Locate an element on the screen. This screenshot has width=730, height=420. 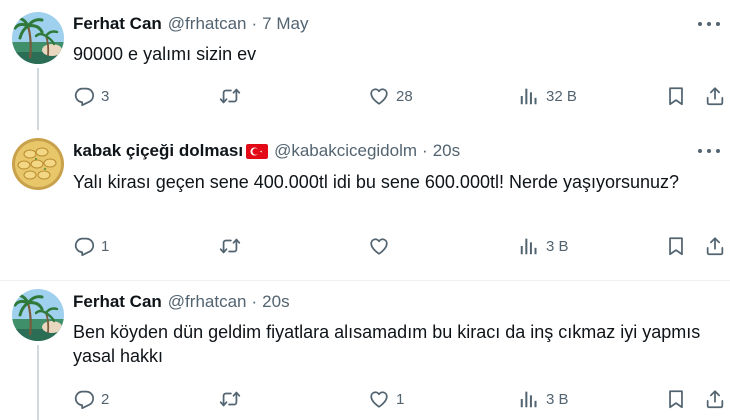
like-count: 1 is located at coordinates (400, 399).